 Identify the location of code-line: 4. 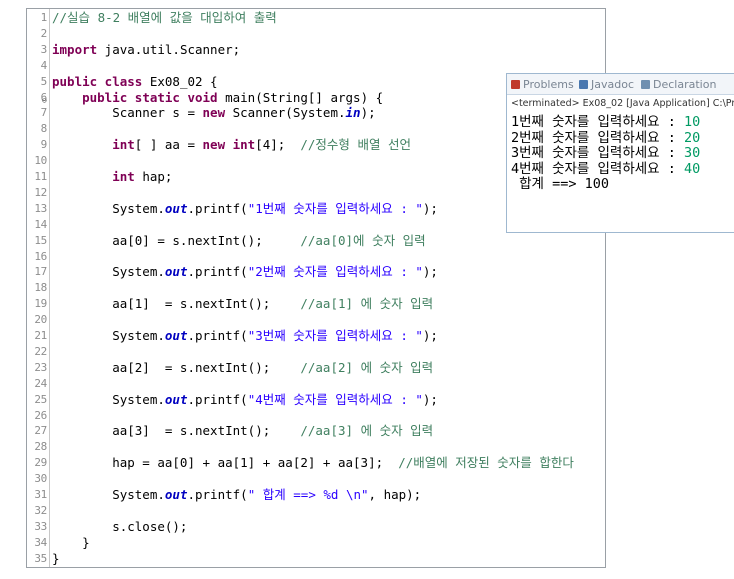
(316, 66).